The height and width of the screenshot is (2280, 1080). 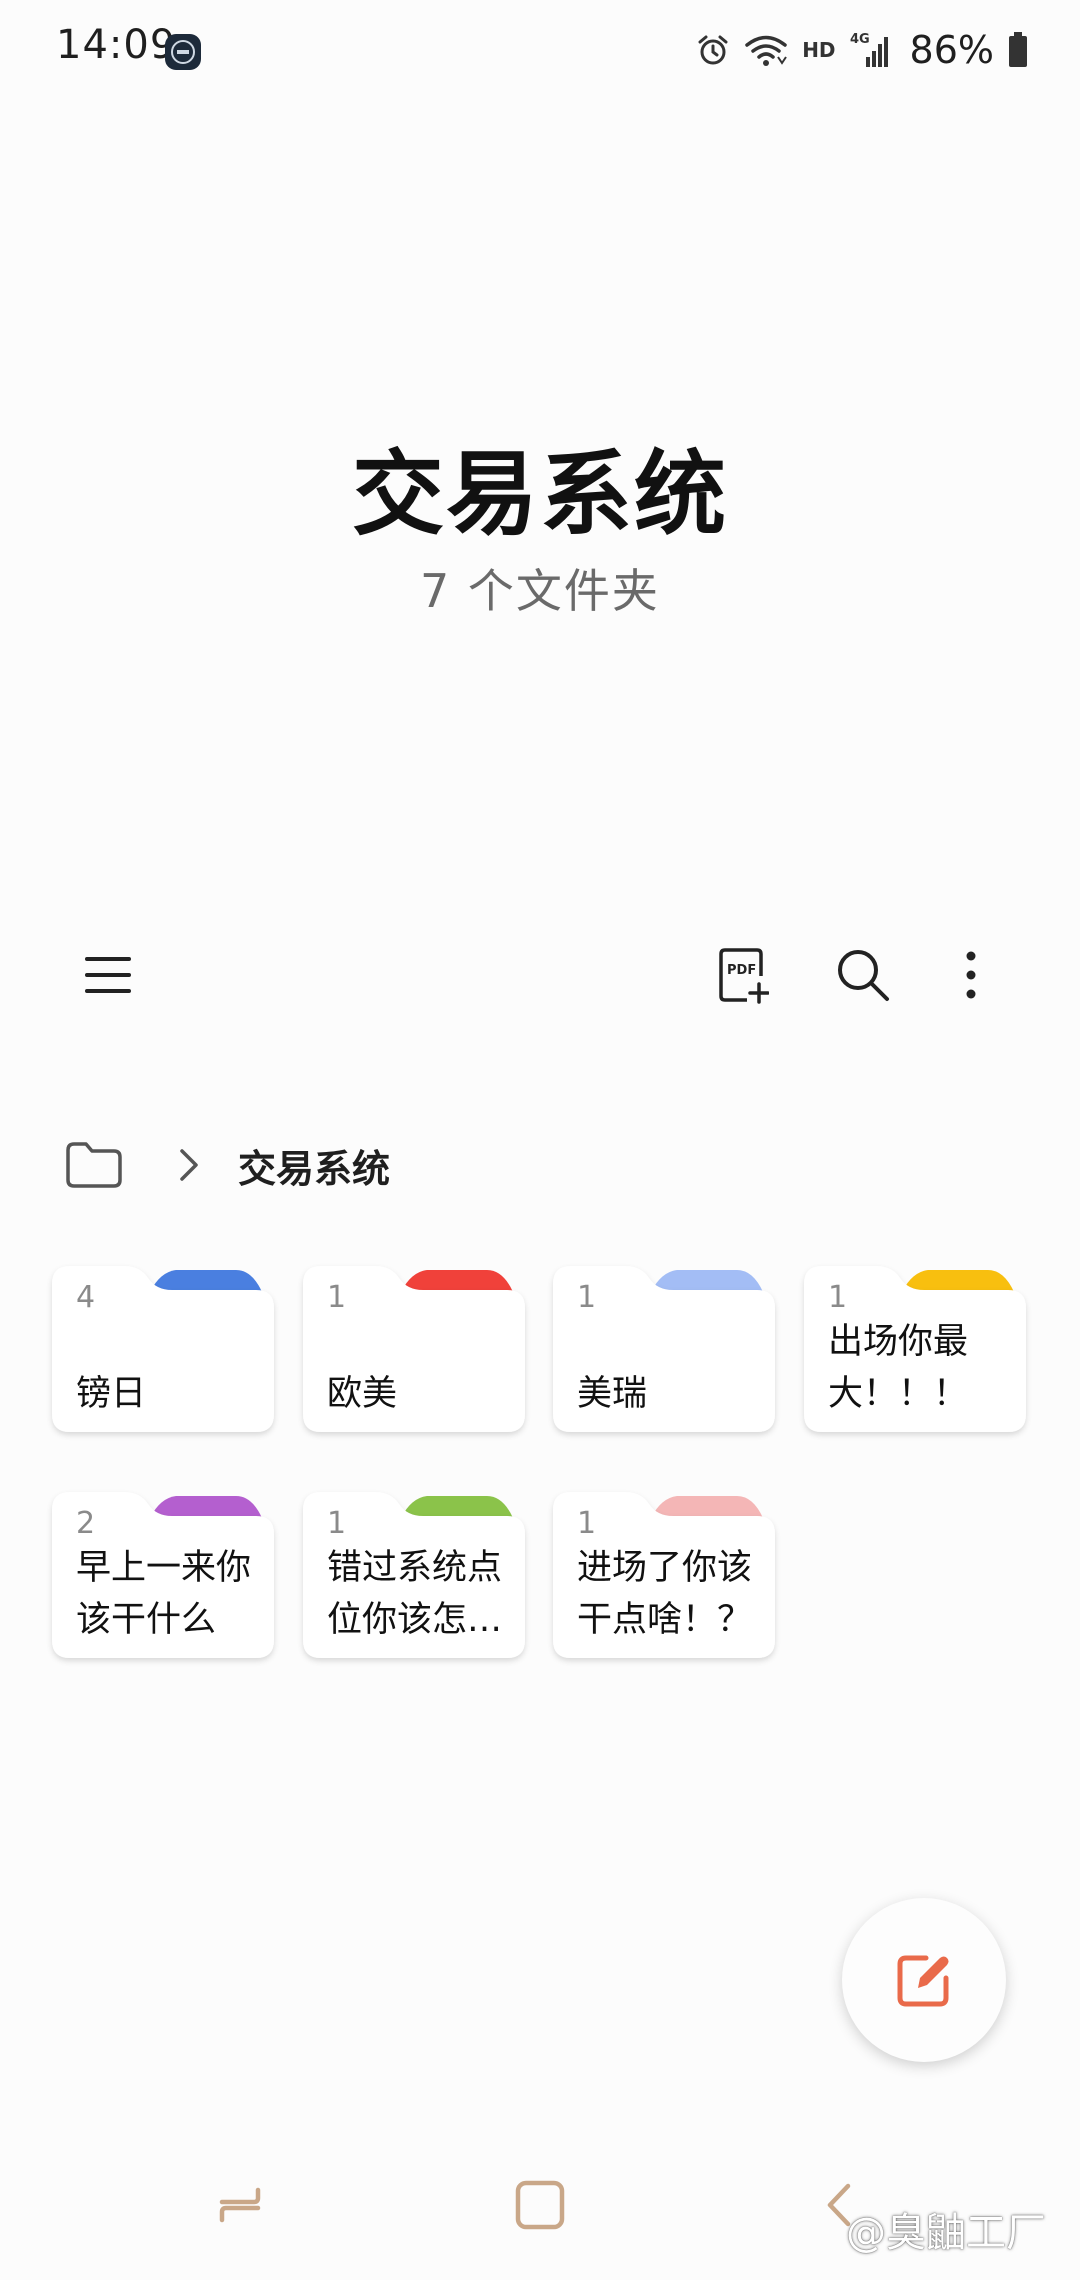 What do you see at coordinates (111, 1394) in the screenshot?
I see `folder-name: 镑日` at bounding box center [111, 1394].